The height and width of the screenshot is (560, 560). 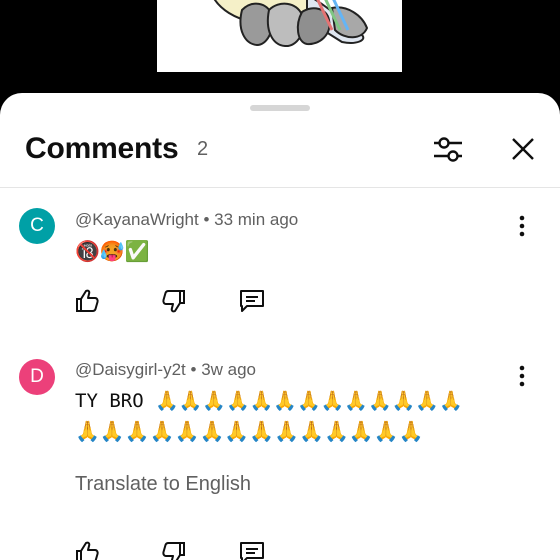 I want to click on avatar: C, so click(x=37, y=226).